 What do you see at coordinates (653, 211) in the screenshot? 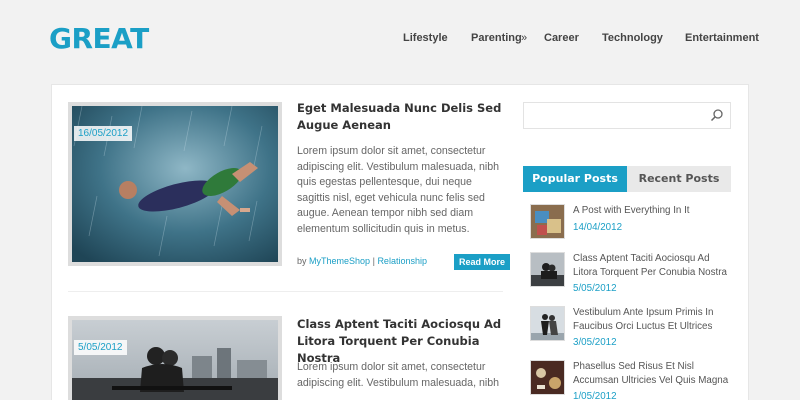
I see `popular-post-title: A Post with Everything In It` at bounding box center [653, 211].